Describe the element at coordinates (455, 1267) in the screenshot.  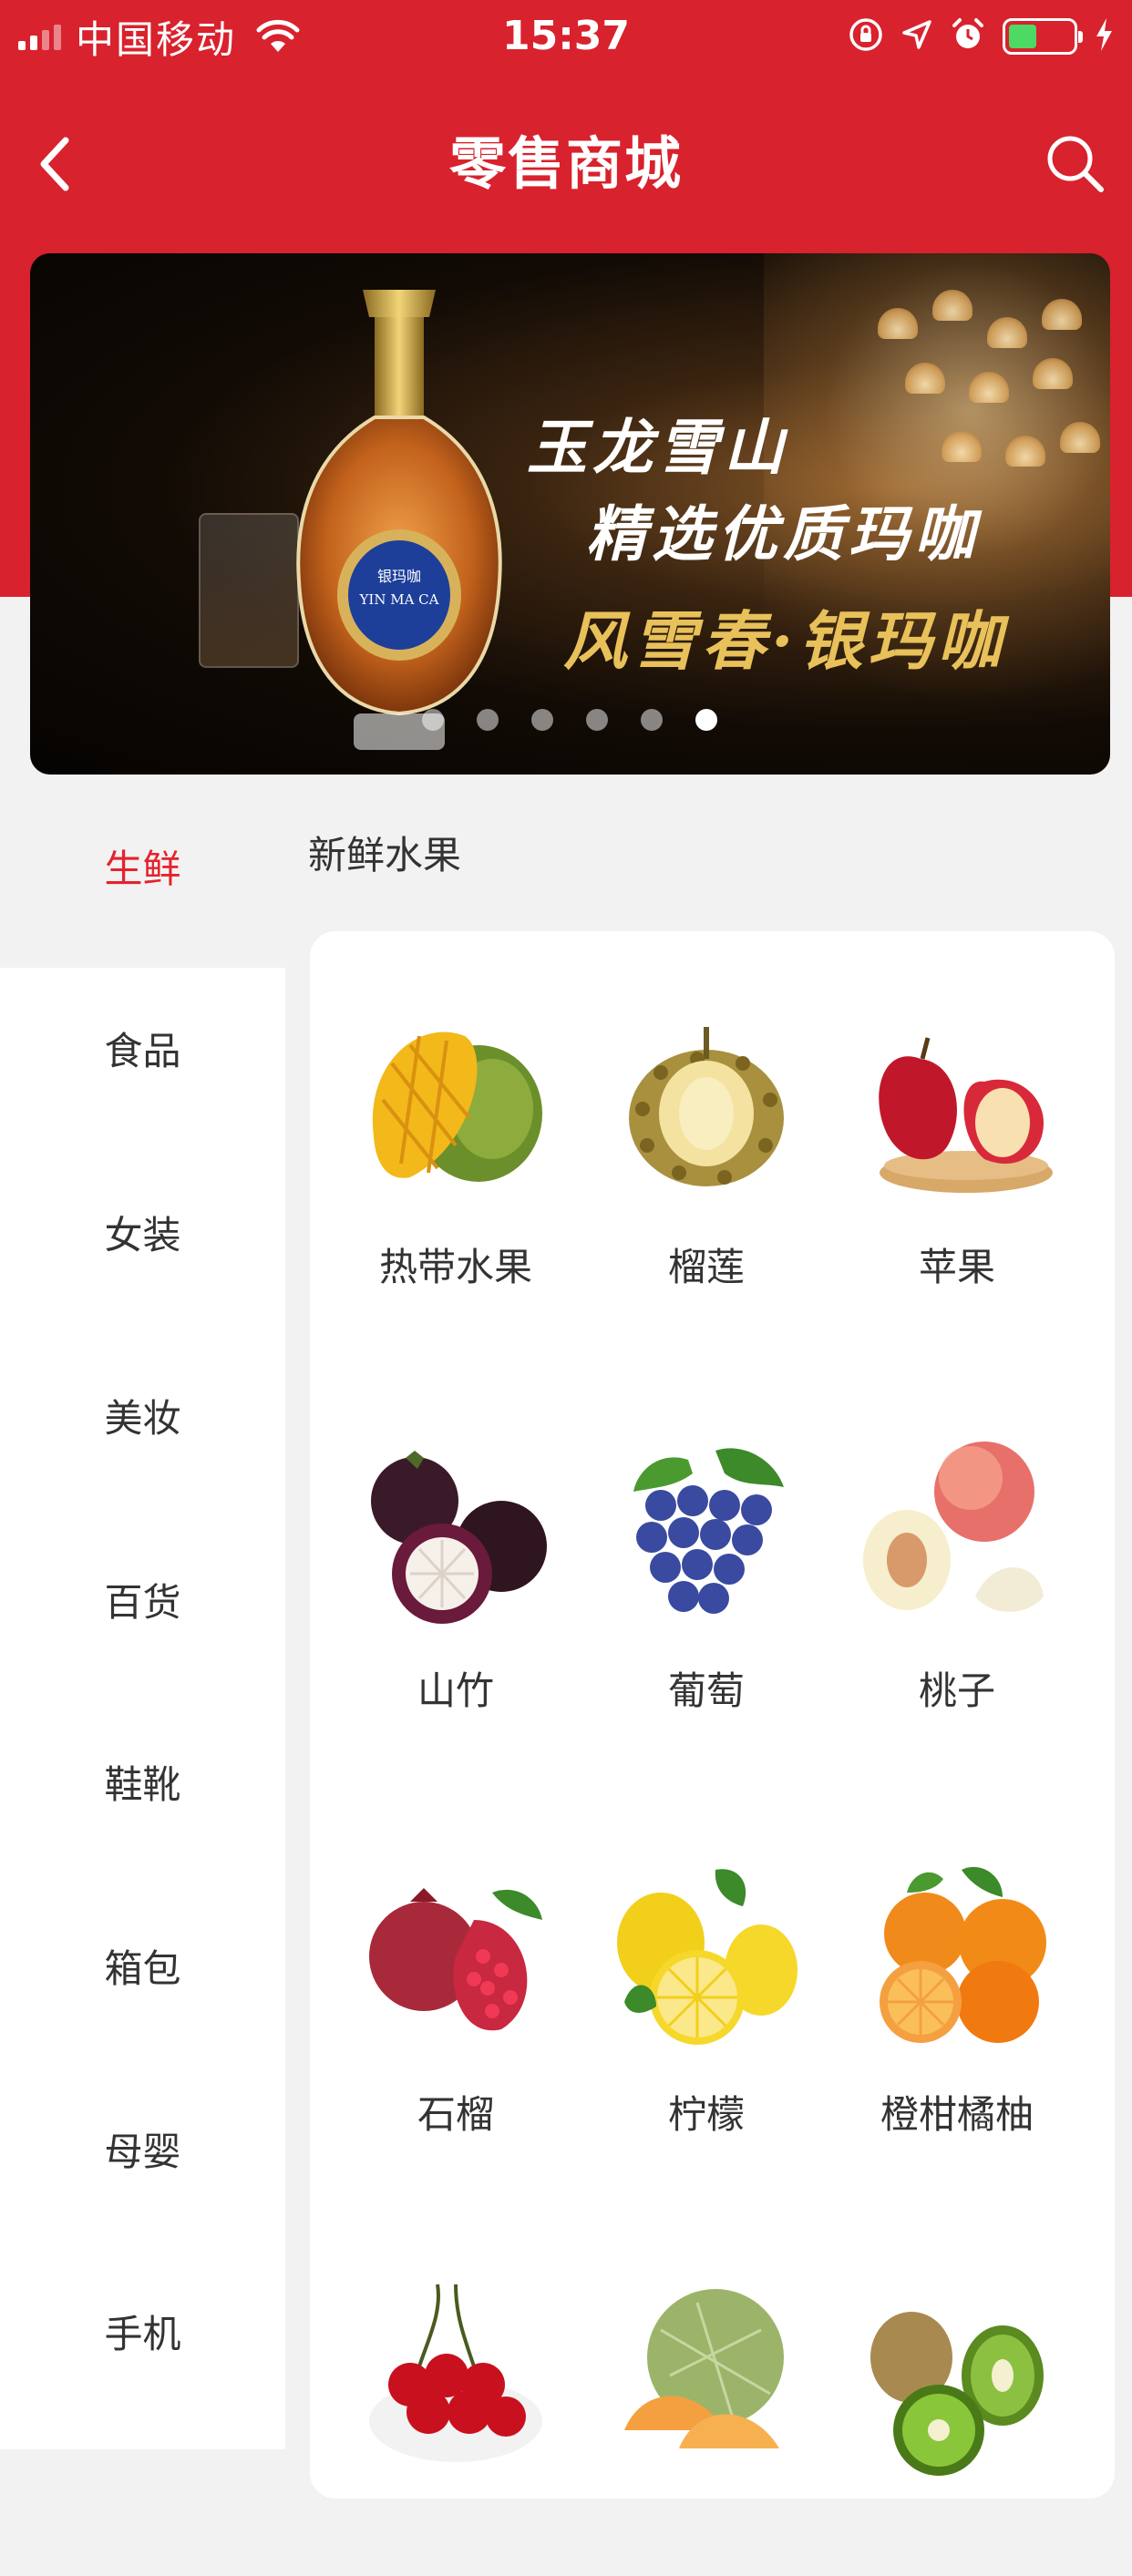
I see `product-label: 热带水果` at that location.